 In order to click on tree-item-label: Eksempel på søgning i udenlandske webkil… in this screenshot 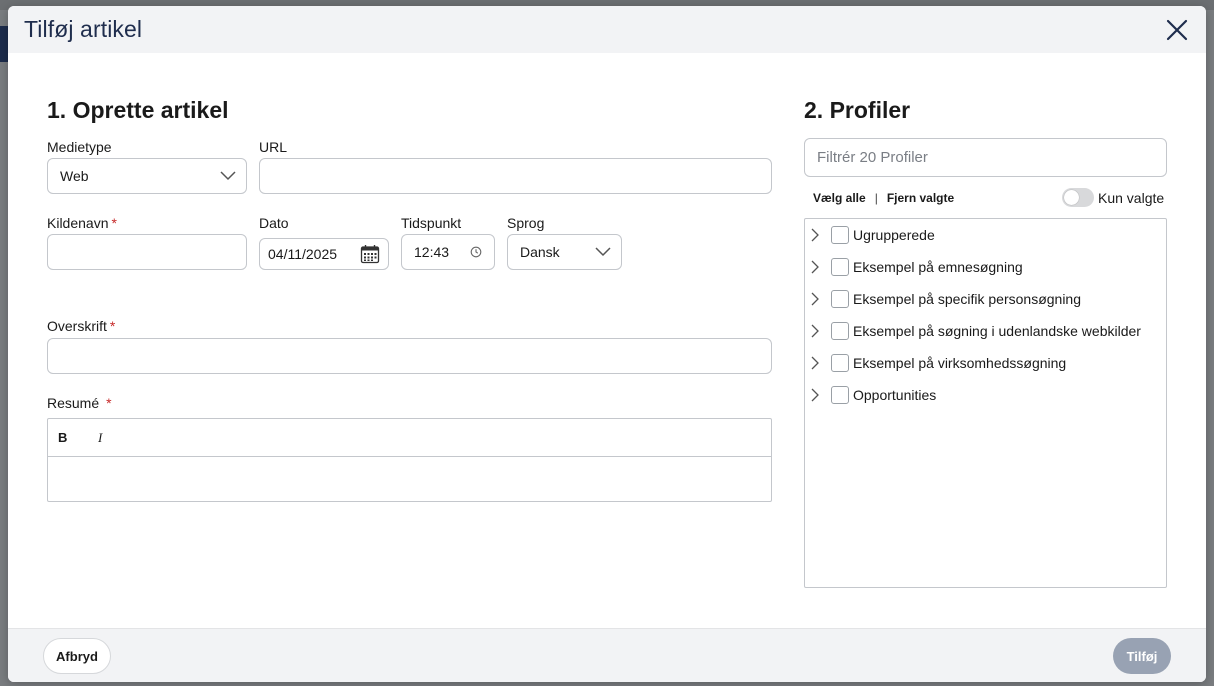, I will do `click(997, 331)`.